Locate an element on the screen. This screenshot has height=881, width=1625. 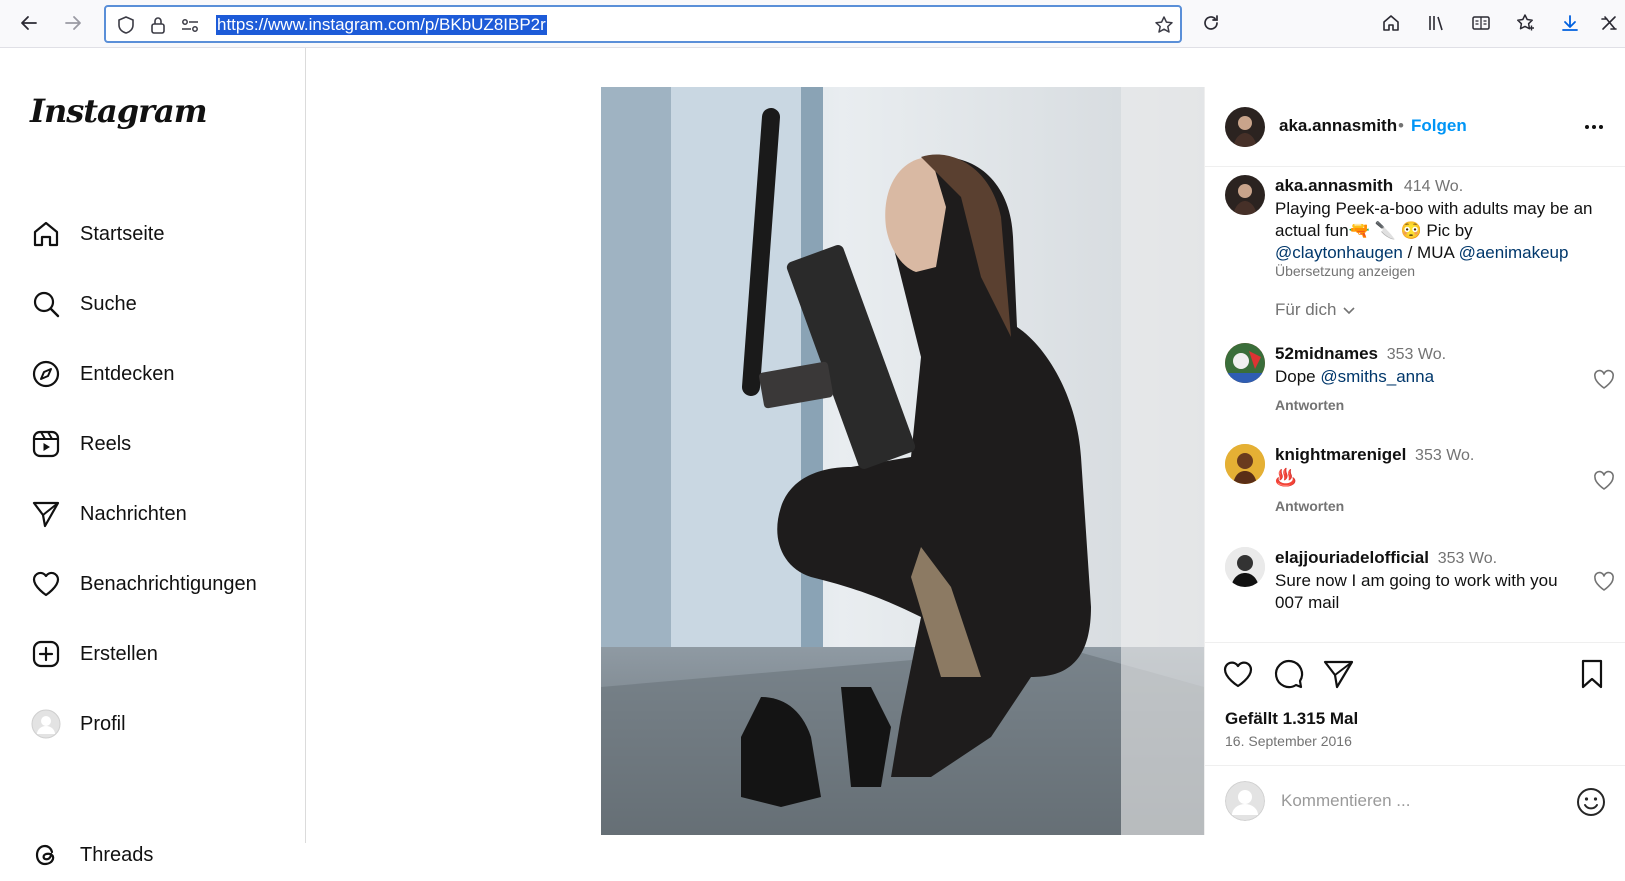
sidebar-item-label: Erstellen is located at coordinates (119, 653).